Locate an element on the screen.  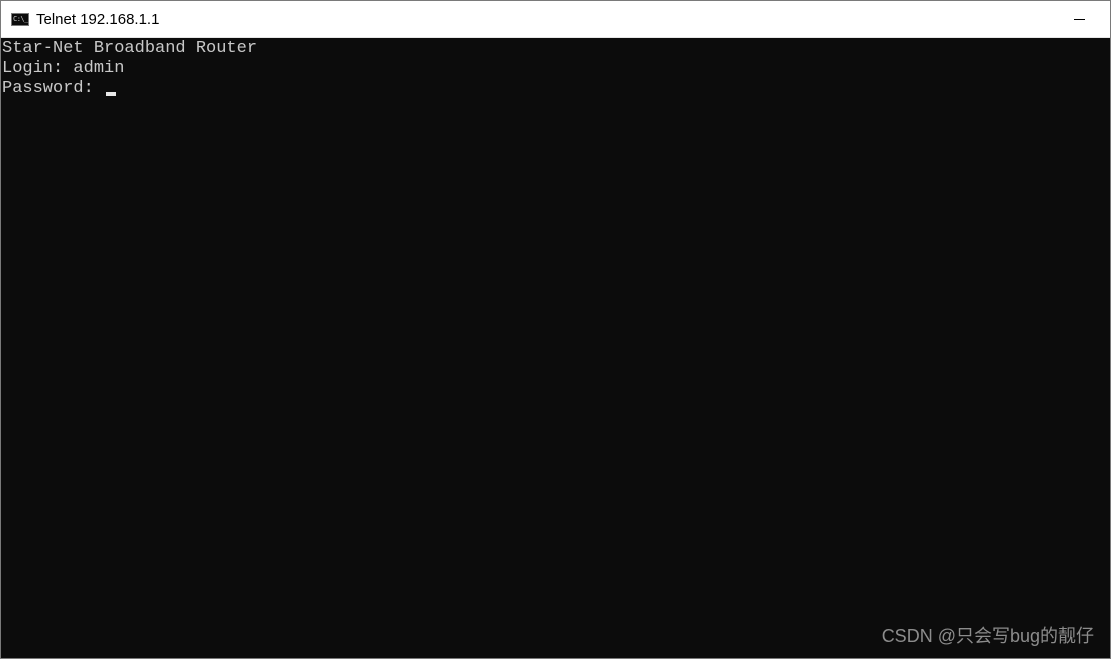
login-line: Login: admin is located at coordinates (556, 69).